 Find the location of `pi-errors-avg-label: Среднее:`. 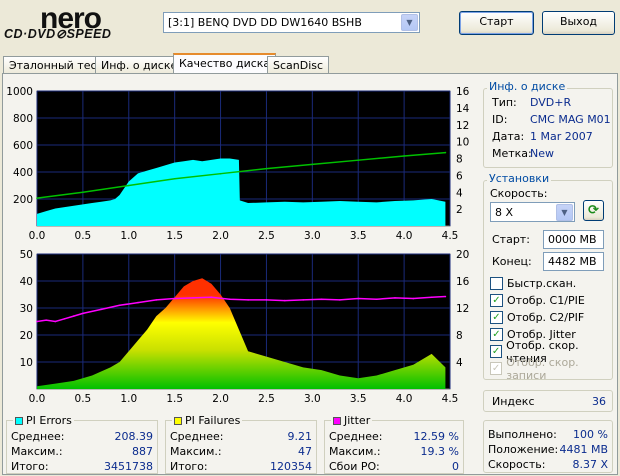

pi-errors-avg-label: Среднее: is located at coordinates (38, 436).